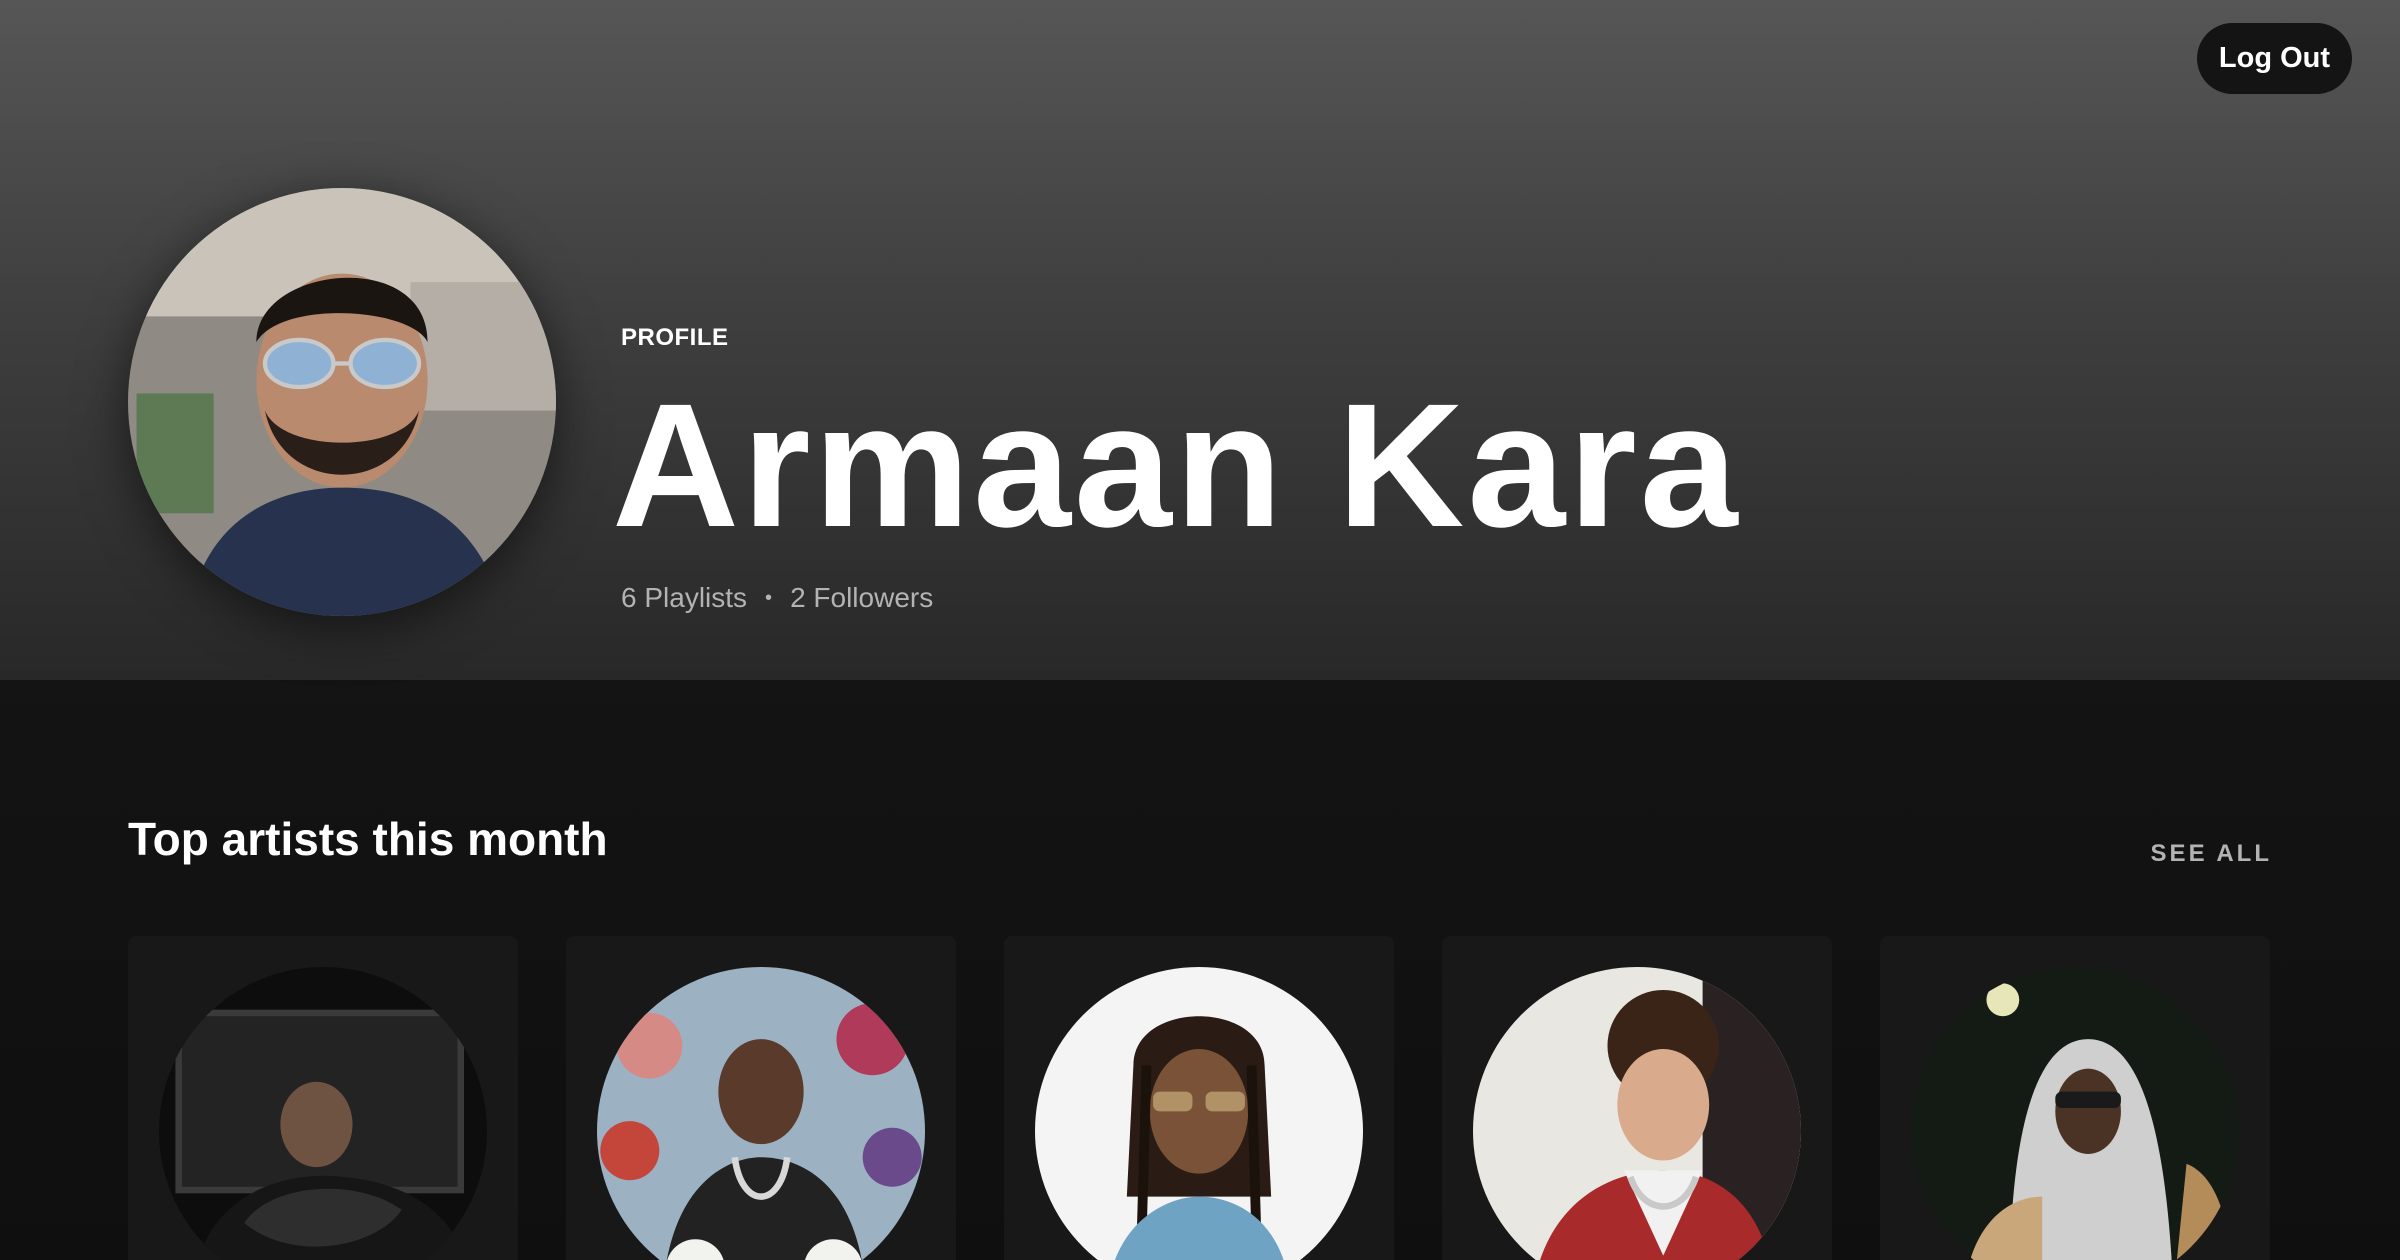 The height and width of the screenshot is (1260, 2400). I want to click on followers-count: 2 Followers, so click(861, 598).